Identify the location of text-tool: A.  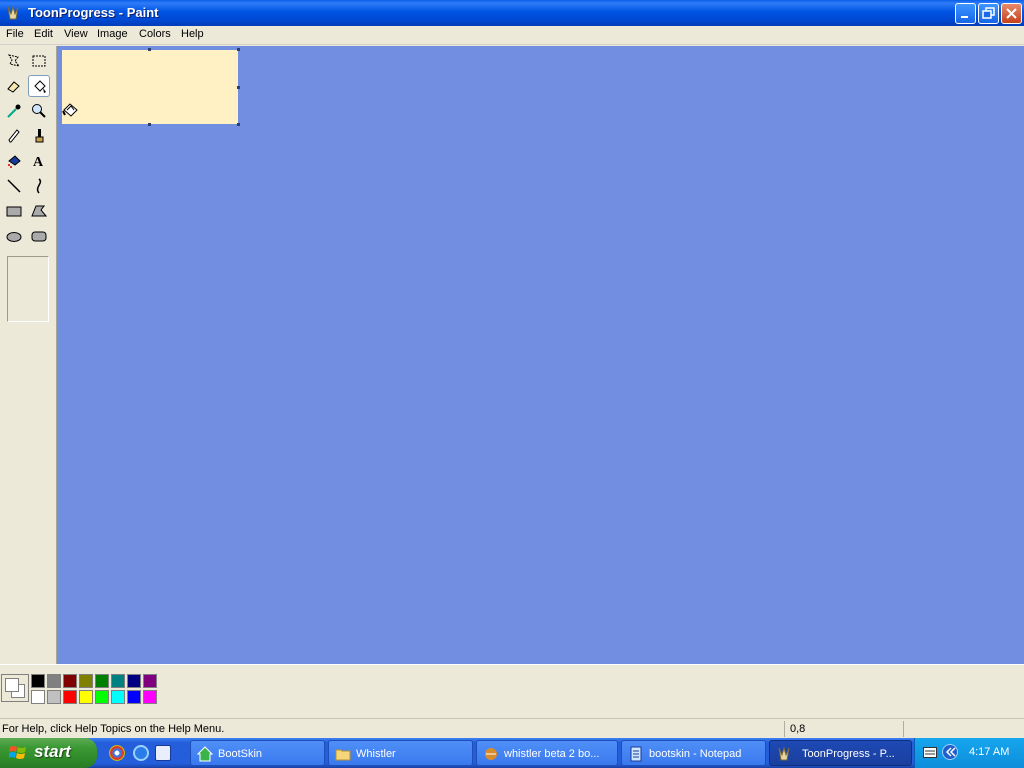
(39, 161).